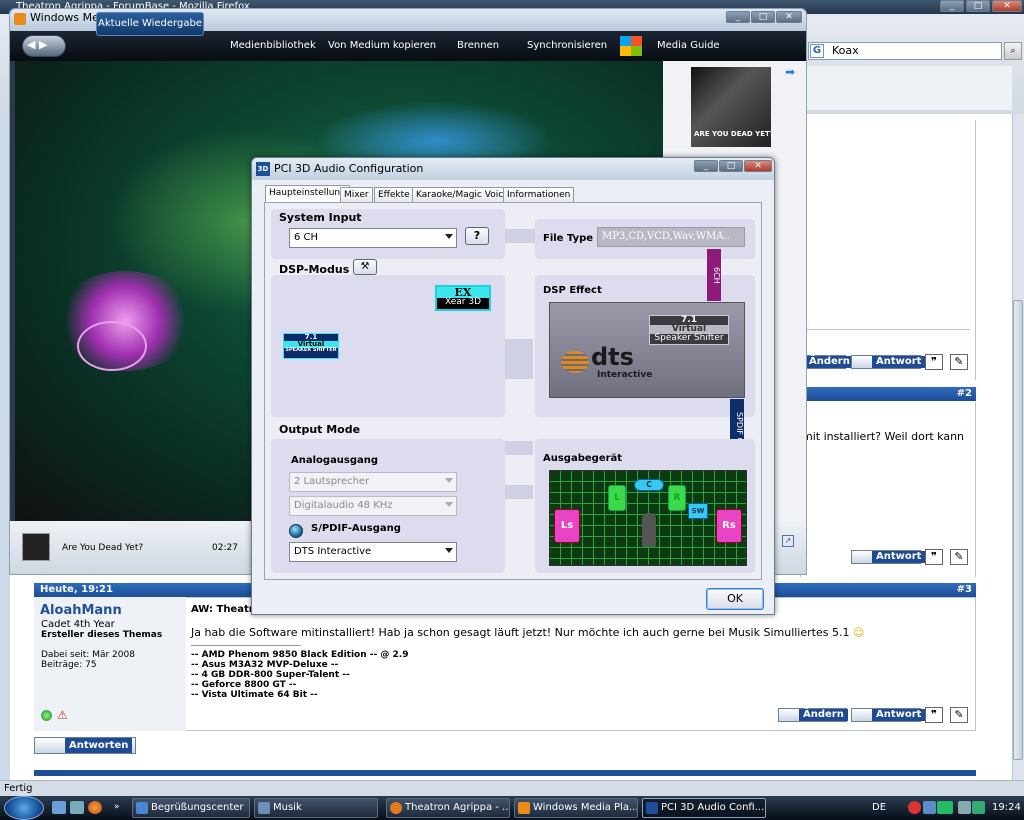  Describe the element at coordinates (888, 394) in the screenshot. I see `post2-header: #2` at that location.